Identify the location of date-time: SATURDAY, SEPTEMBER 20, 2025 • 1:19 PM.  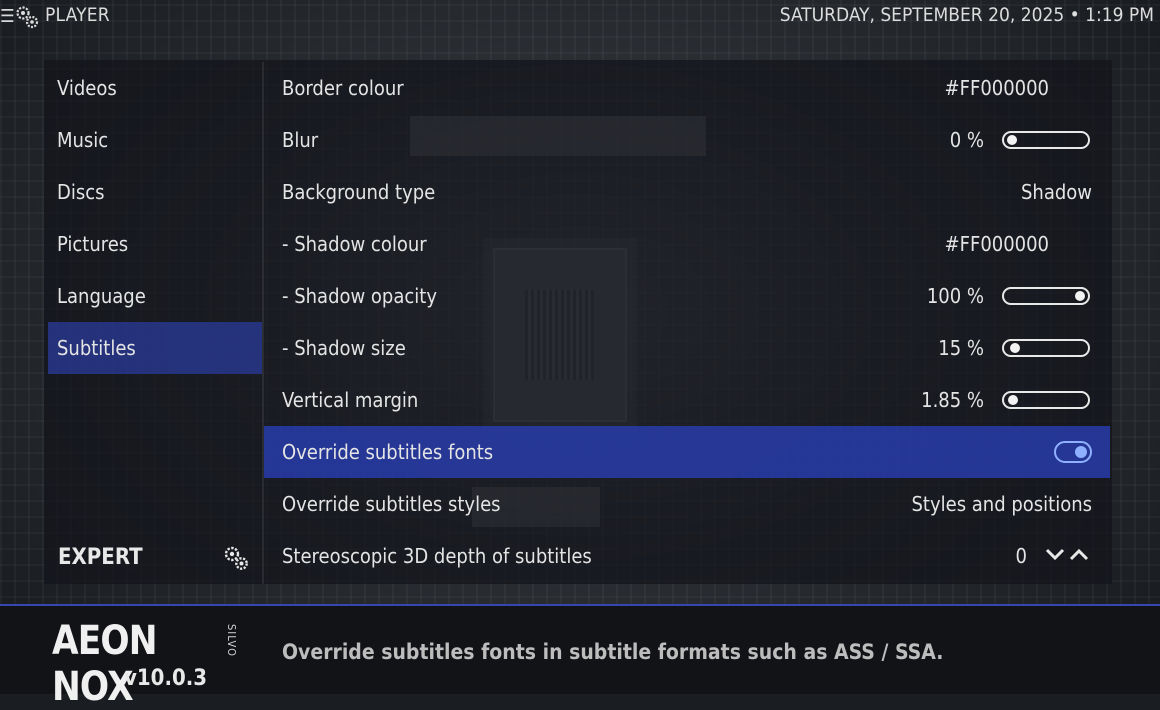
(966, 15).